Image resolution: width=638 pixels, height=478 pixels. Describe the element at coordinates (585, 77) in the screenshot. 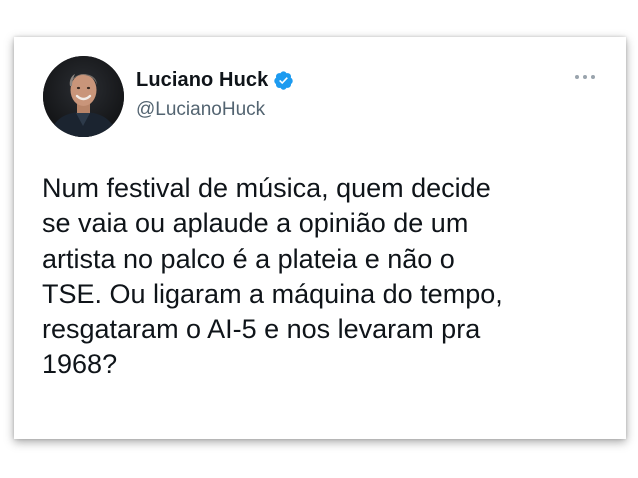

I see `more-options-icon` at that location.